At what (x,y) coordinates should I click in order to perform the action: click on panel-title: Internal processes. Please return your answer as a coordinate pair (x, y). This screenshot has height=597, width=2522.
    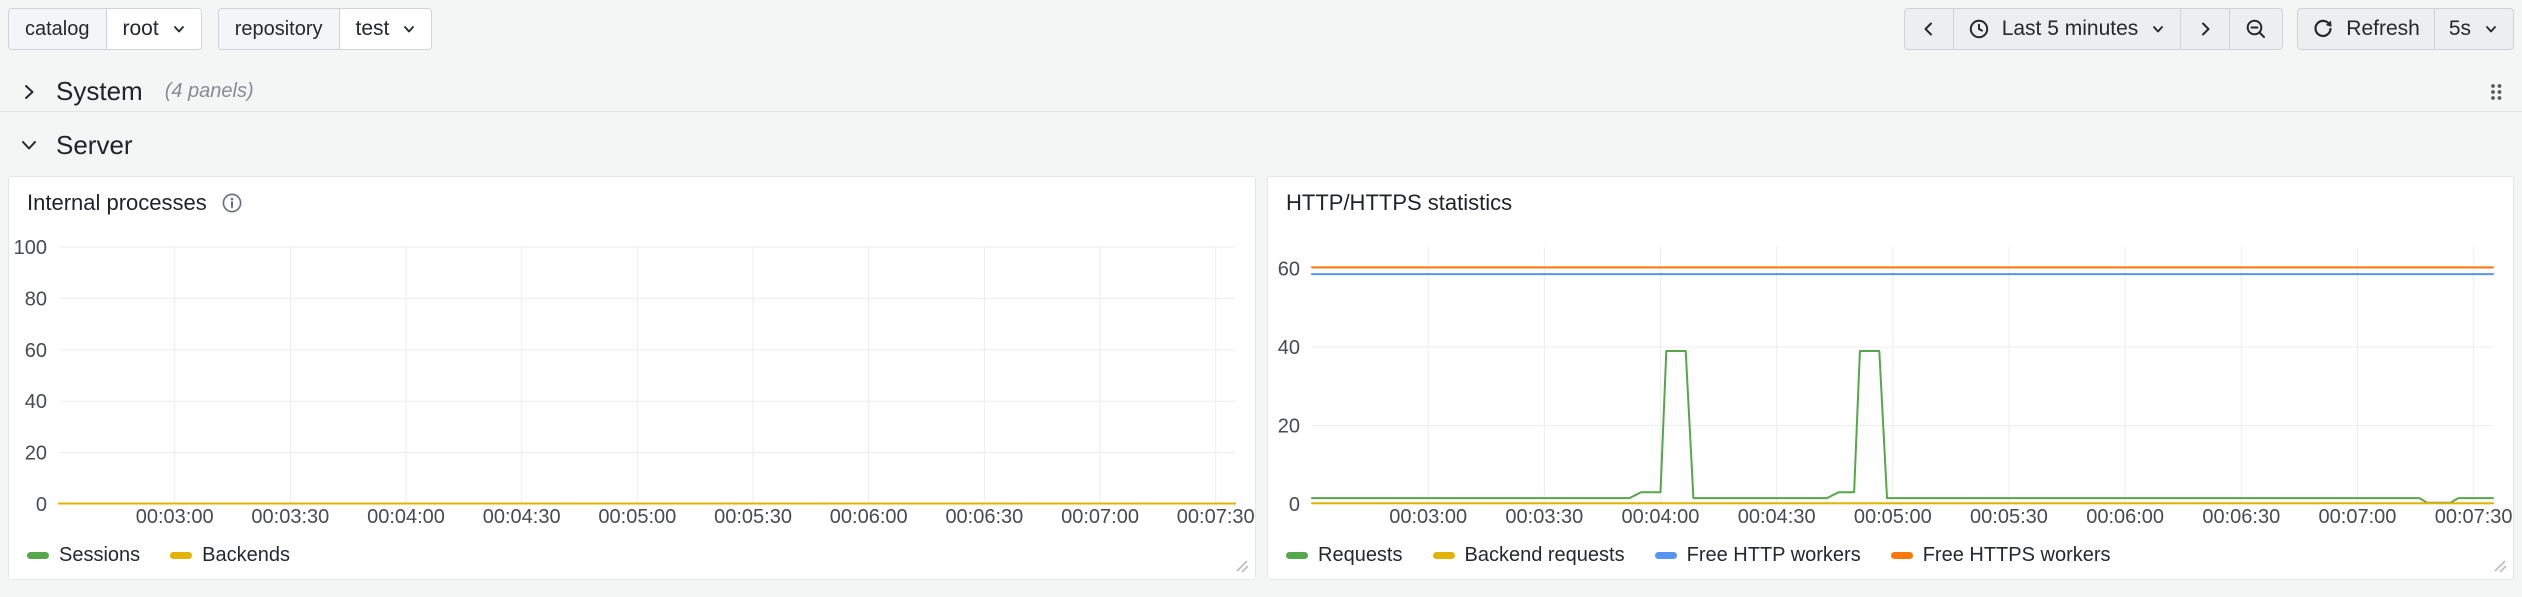
    Looking at the image, I should click on (117, 202).